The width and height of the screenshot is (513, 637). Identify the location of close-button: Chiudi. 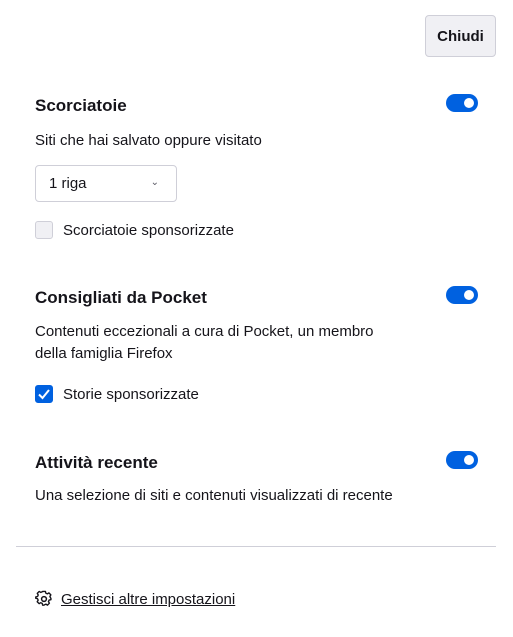
(460, 36).